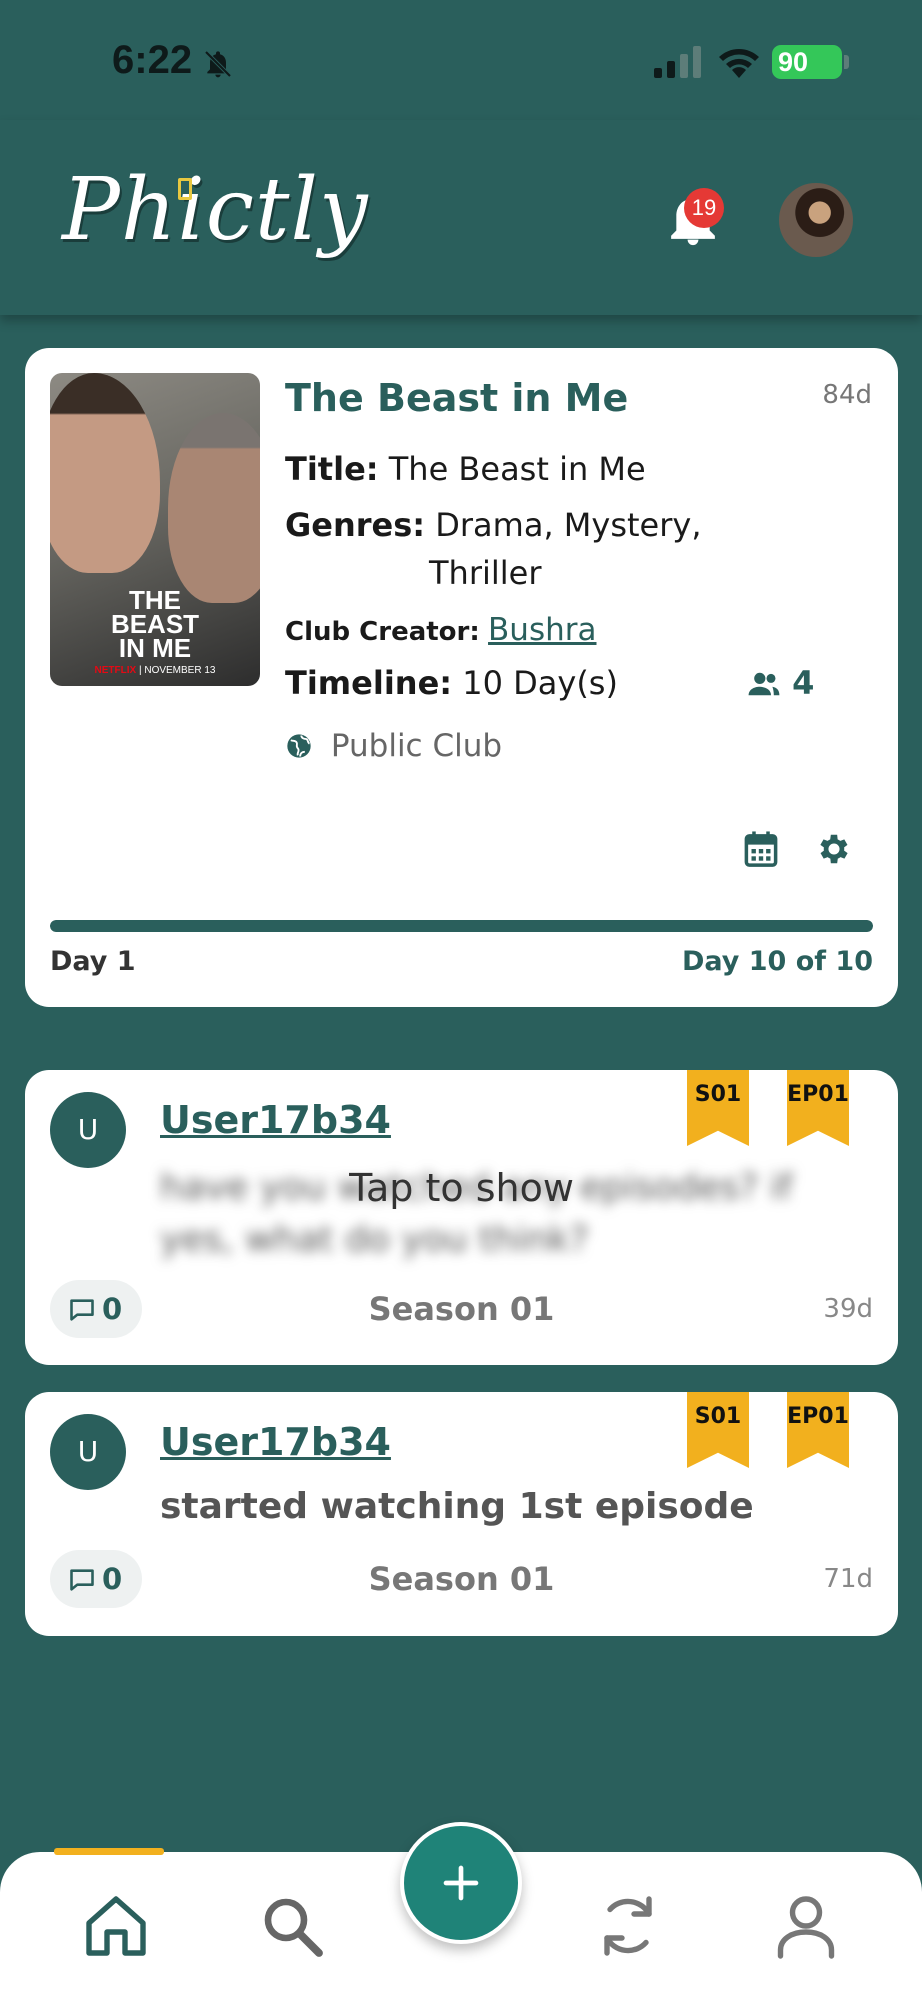  Describe the element at coordinates (739, 63) in the screenshot. I see `wifi-icon` at that location.